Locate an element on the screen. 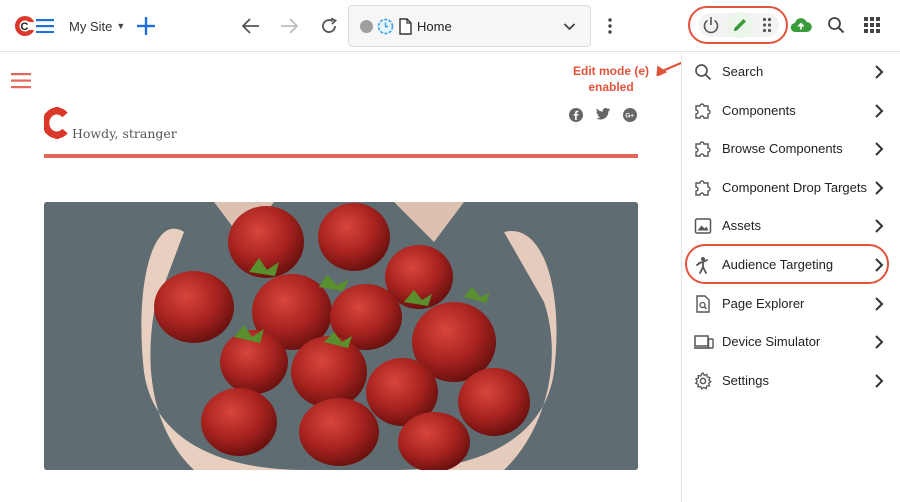 This screenshot has width=900, height=502. panel-item-page-explorer: Page Explorer is located at coordinates (790, 304).